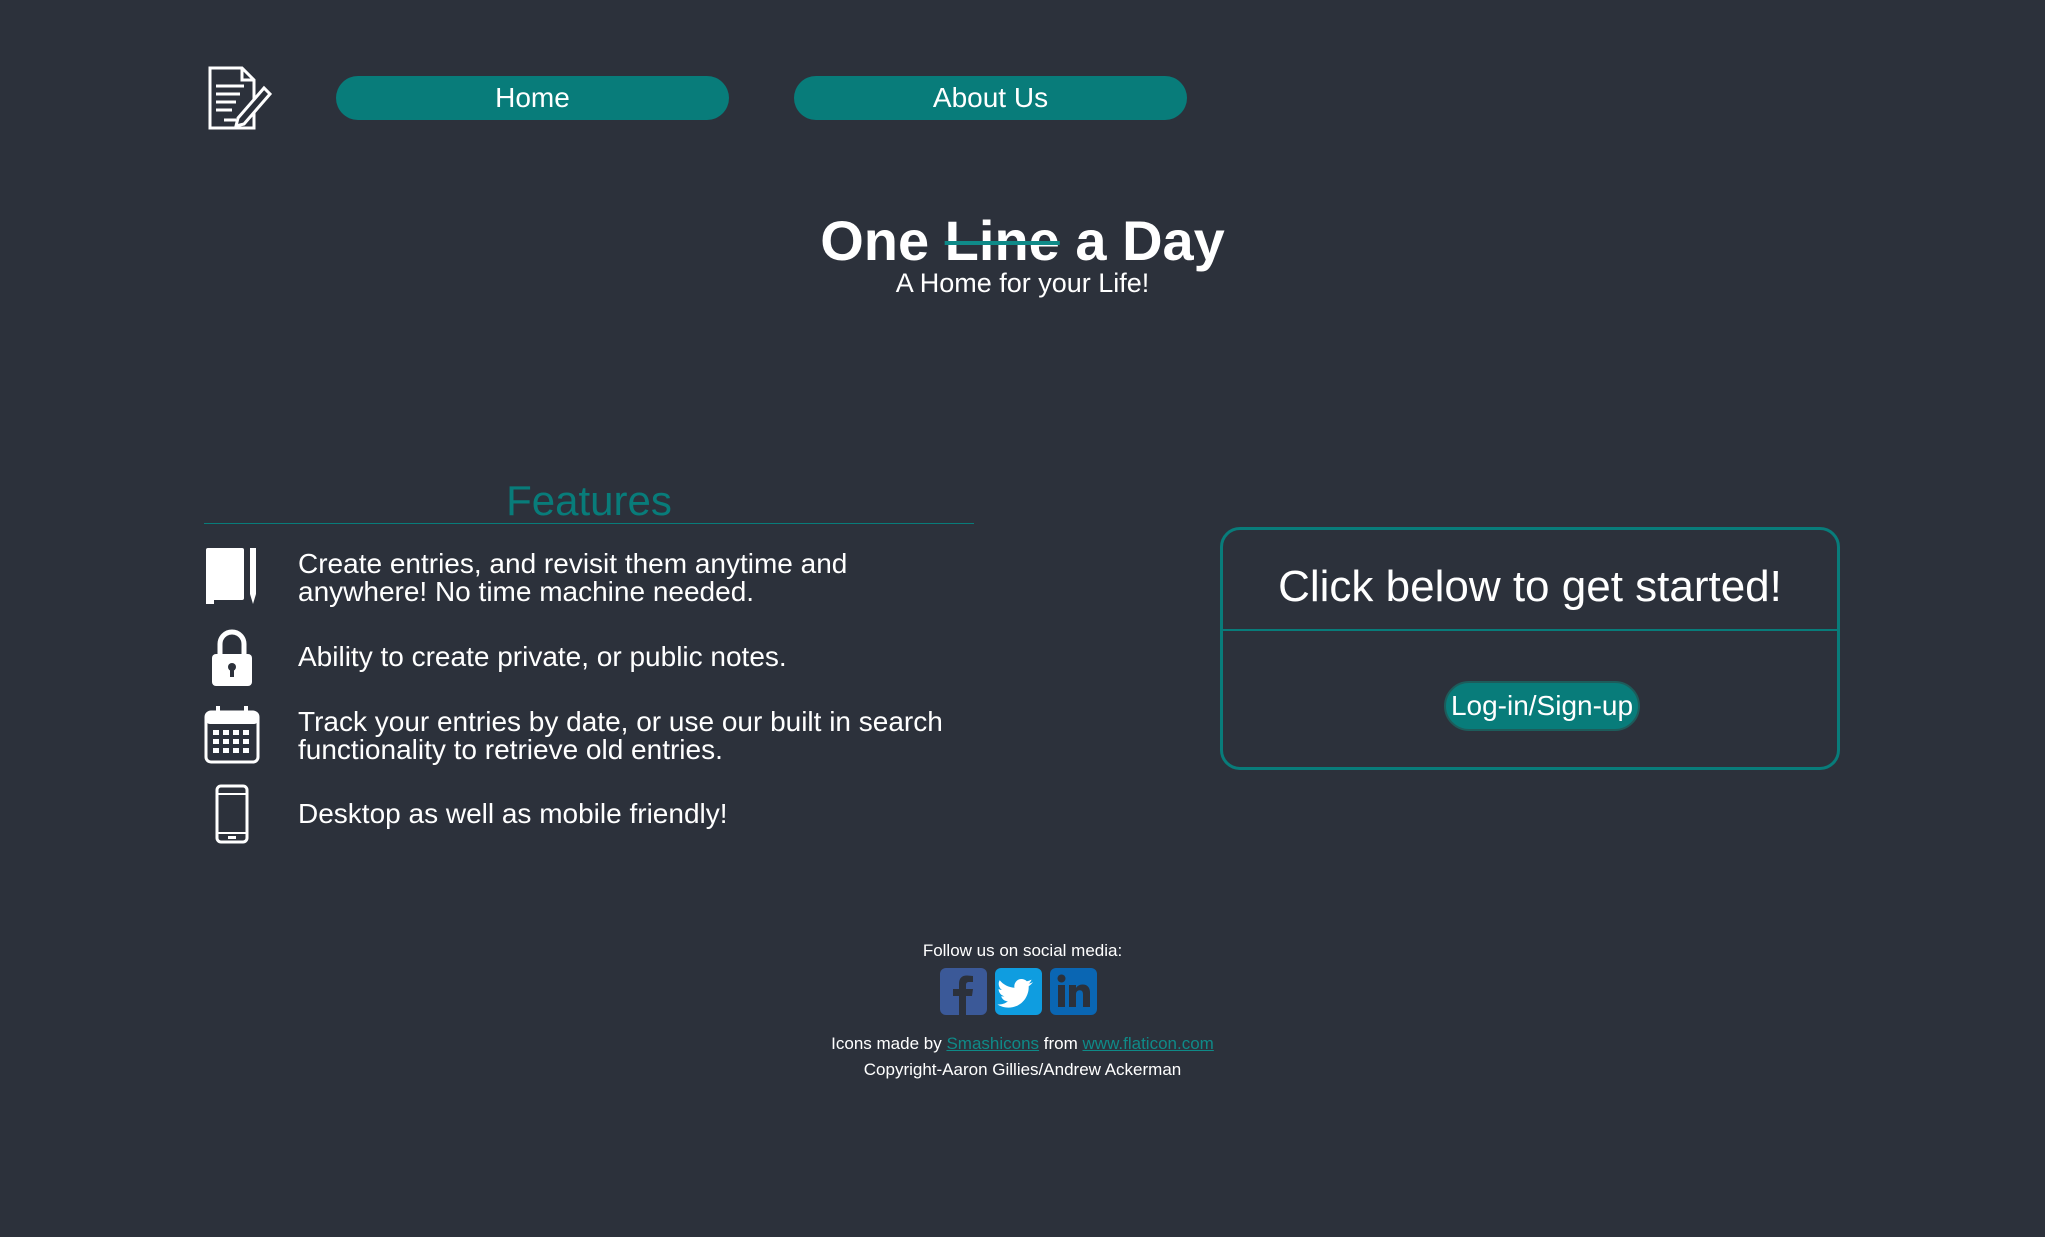  What do you see at coordinates (232, 658) in the screenshot?
I see `padlock-icon` at bounding box center [232, 658].